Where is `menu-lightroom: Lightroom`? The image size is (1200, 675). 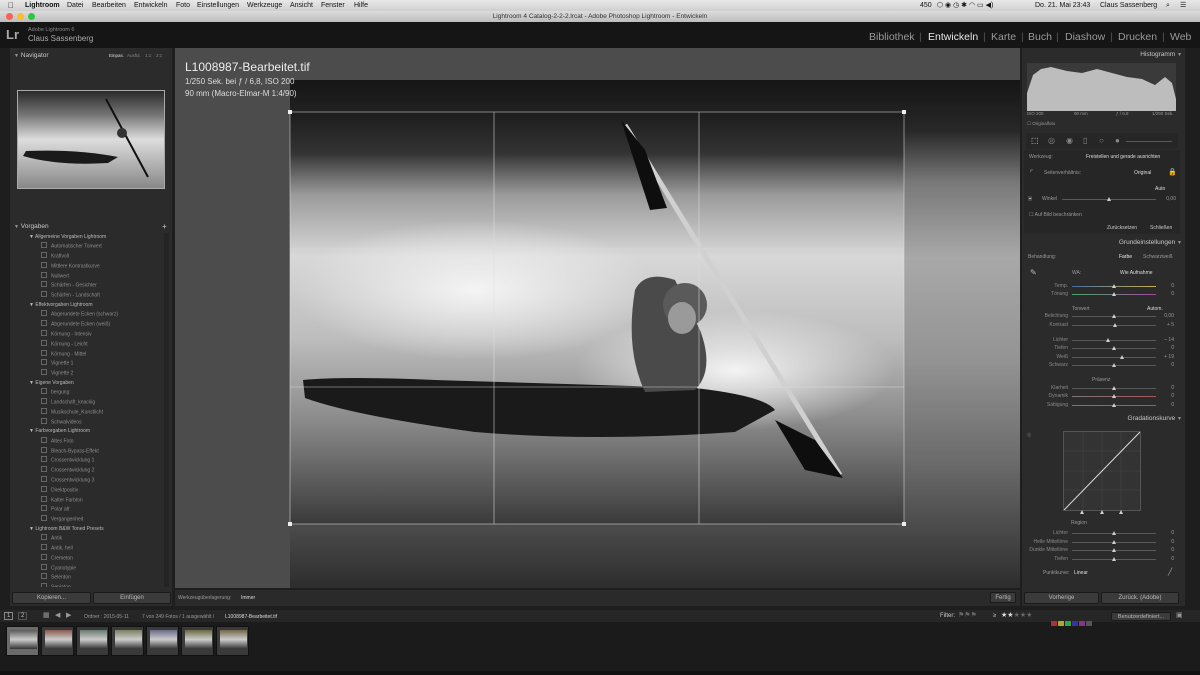
menu-lightroom: Lightroom is located at coordinates (42, 5).